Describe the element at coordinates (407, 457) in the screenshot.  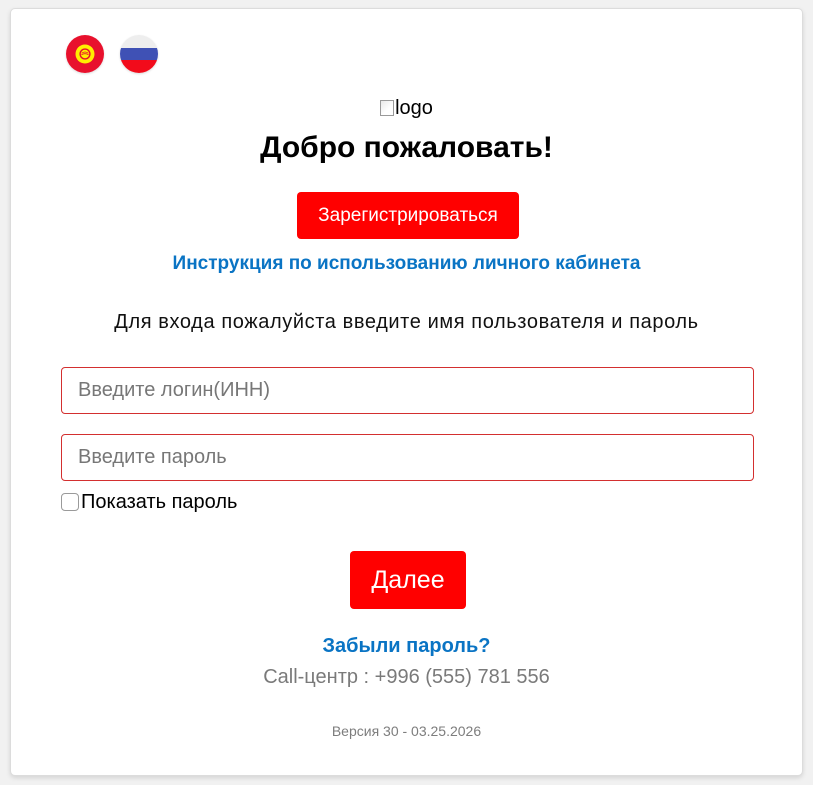
I see `password-input` at that location.